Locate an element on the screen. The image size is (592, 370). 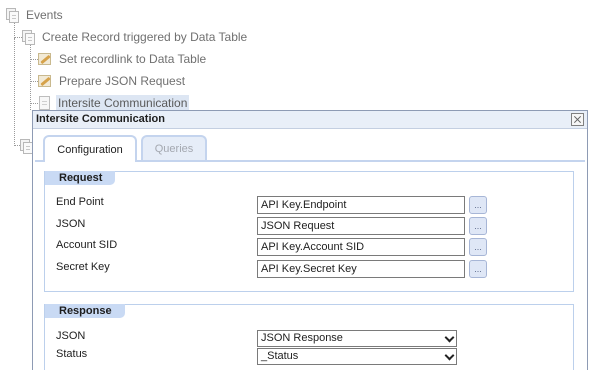
json-response-select: JSON Response is located at coordinates (357, 338).